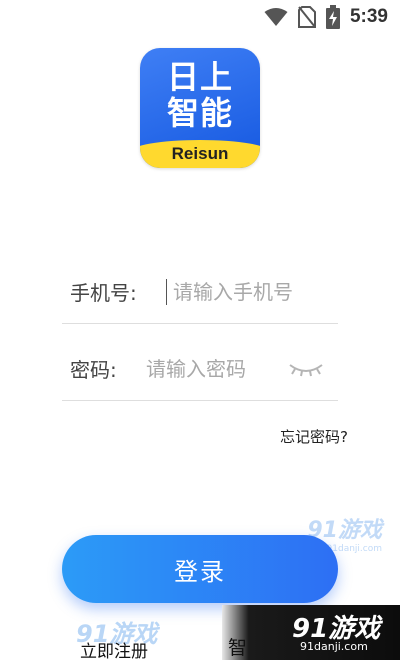 This screenshot has height=662, width=400. I want to click on wifi-icon, so click(276, 17).